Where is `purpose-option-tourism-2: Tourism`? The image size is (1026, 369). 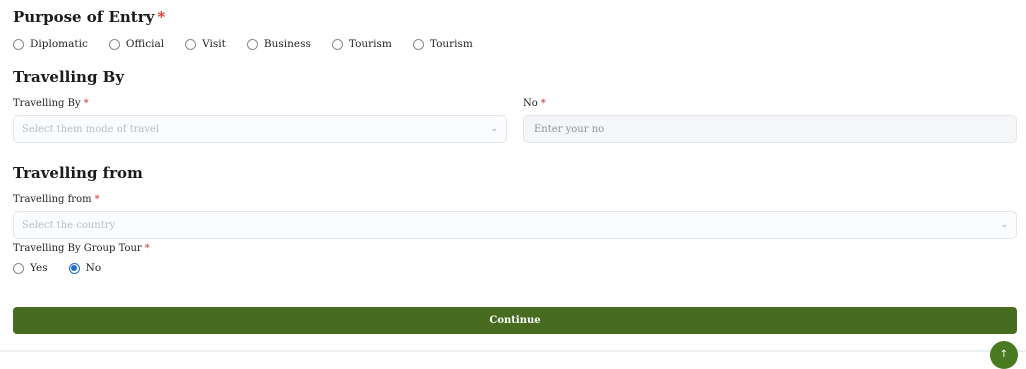 purpose-option-tourism-2: Tourism is located at coordinates (442, 44).